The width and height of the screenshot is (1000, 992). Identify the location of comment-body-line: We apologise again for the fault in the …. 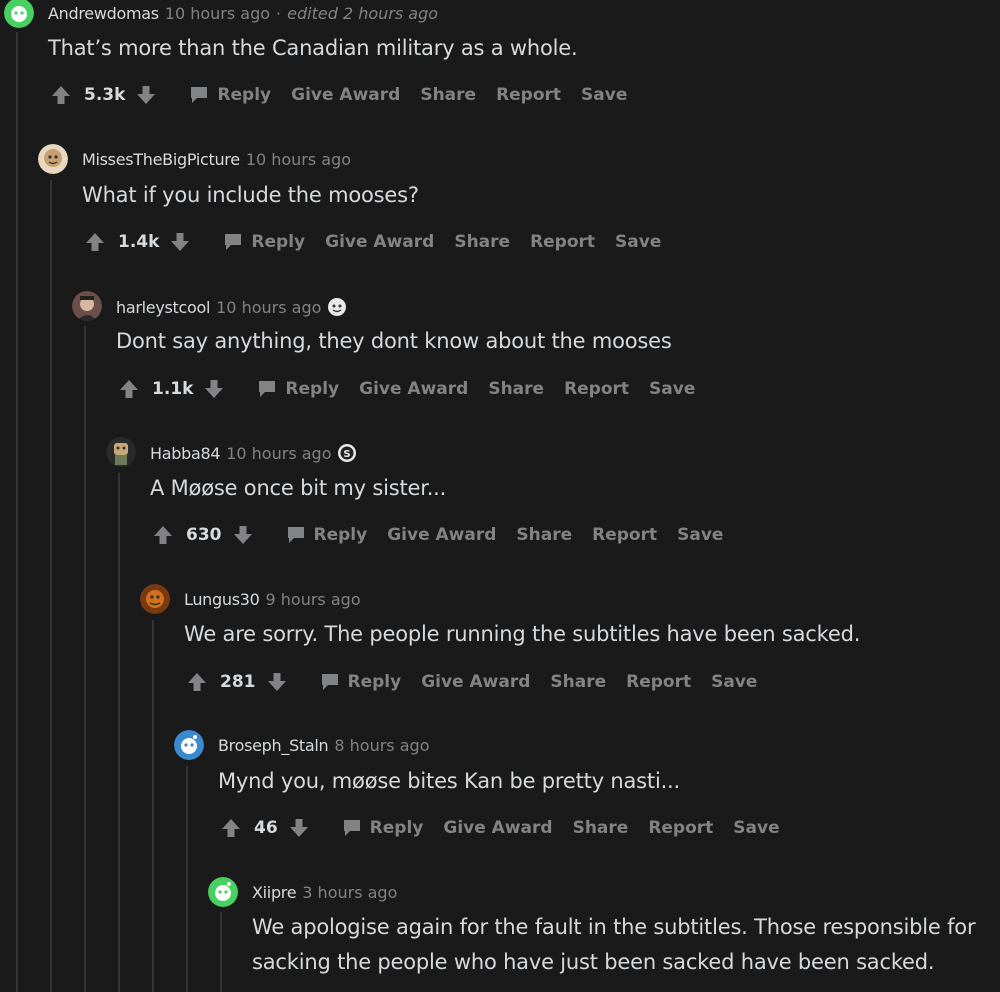
(614, 927).